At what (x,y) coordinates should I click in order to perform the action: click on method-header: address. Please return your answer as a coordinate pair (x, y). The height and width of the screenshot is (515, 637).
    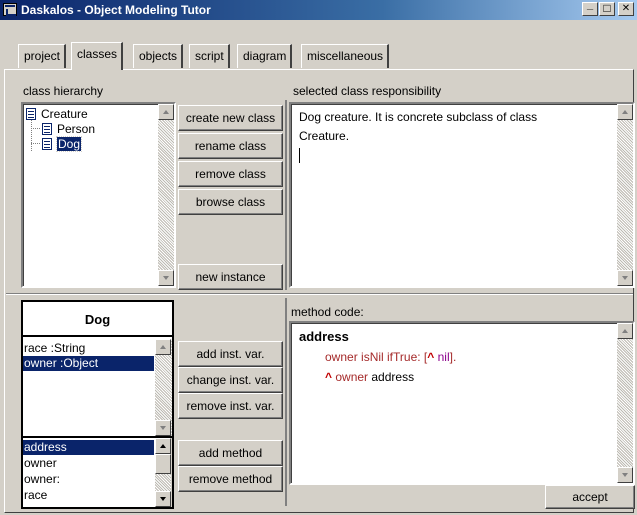
    Looking at the image, I should click on (324, 336).